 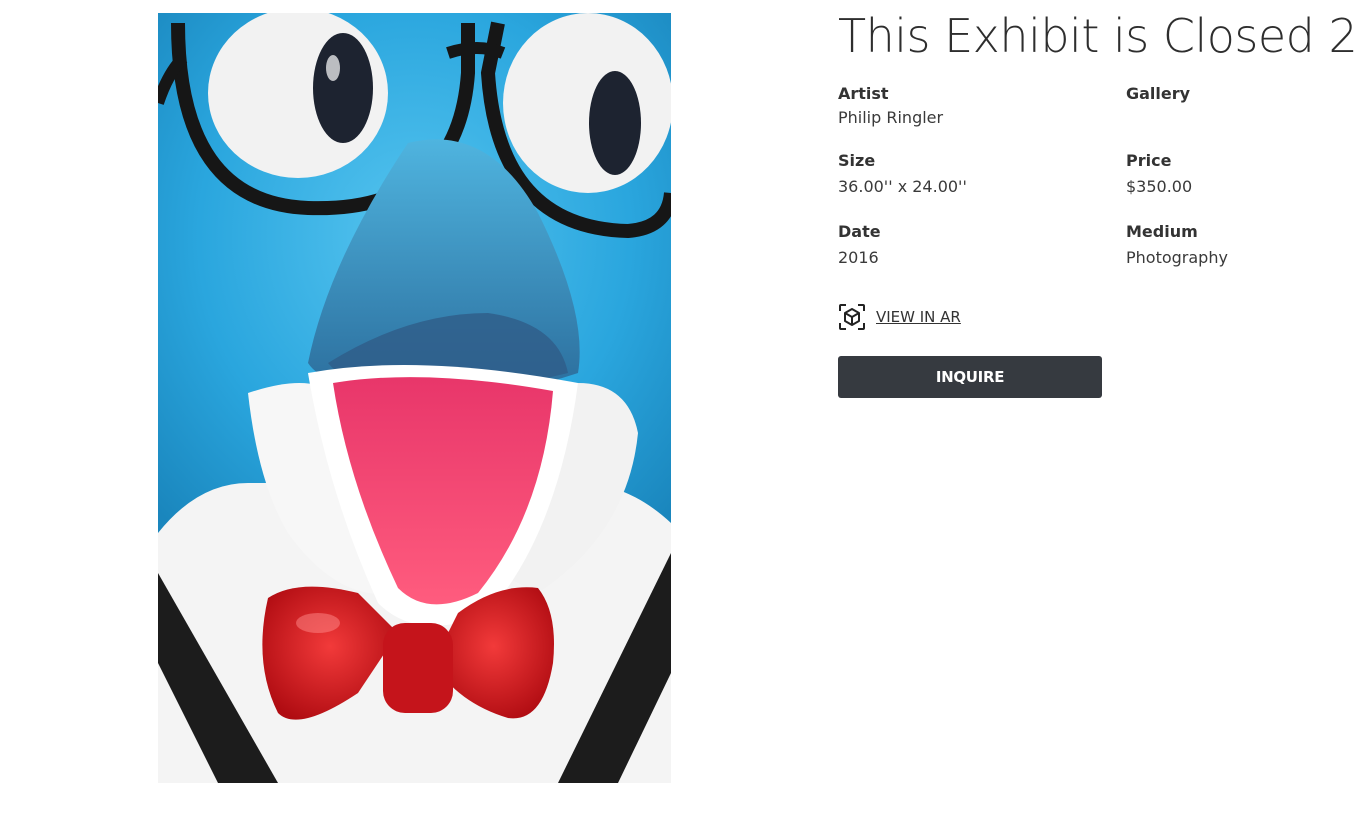 What do you see at coordinates (1149, 160) in the screenshot?
I see `price-label: Price` at bounding box center [1149, 160].